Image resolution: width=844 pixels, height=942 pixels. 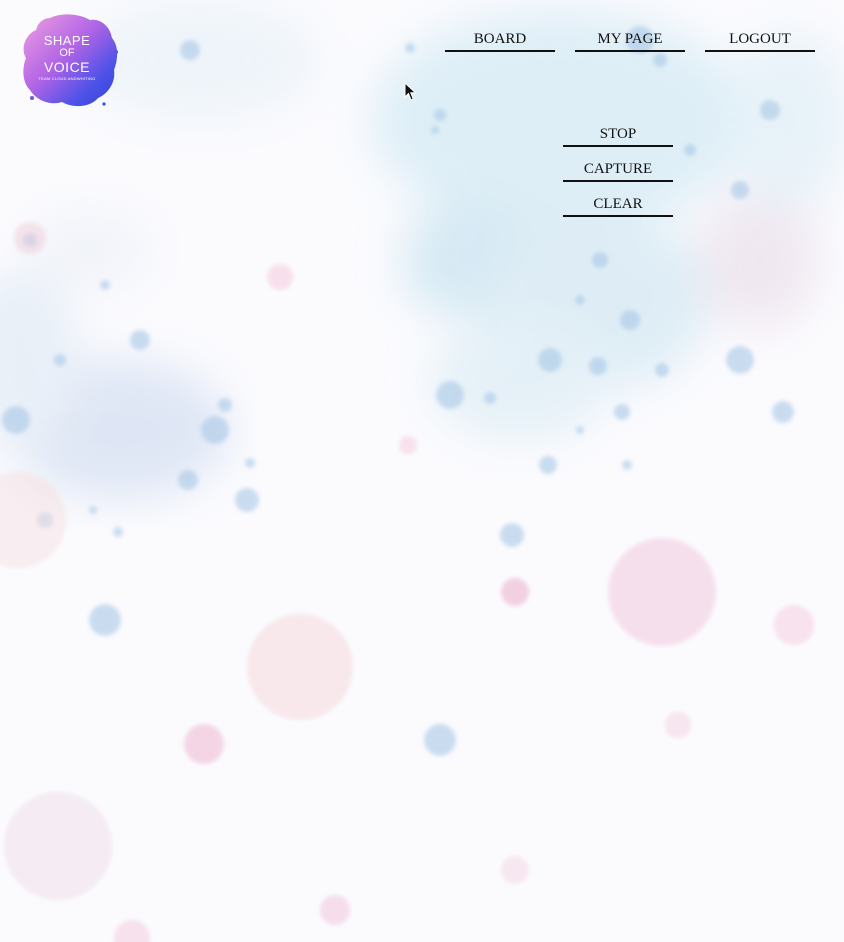 I want to click on logo: SHAPE OF VOICE TEAM CLOUD ANDWHITING, so click(x=70, y=61).